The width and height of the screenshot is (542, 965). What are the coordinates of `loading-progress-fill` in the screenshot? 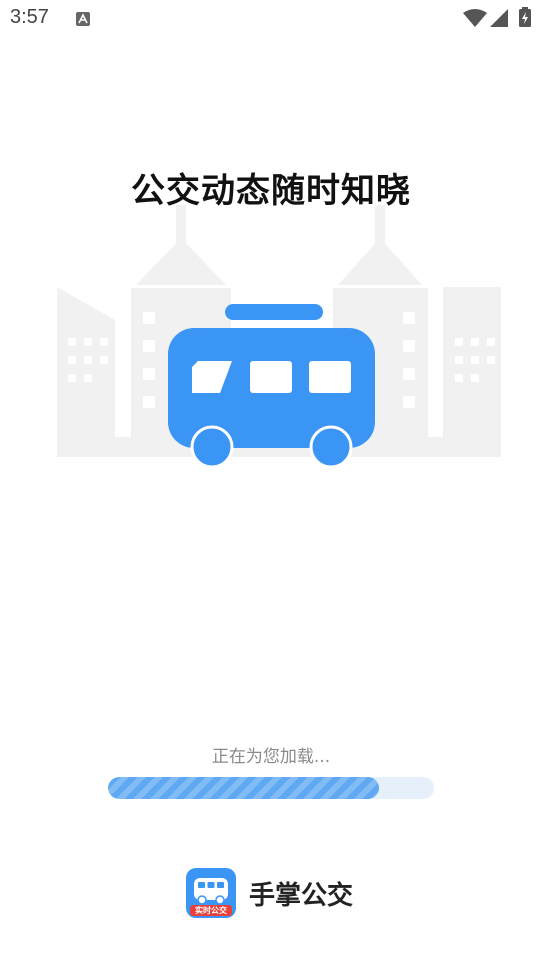 It's located at (243, 788).